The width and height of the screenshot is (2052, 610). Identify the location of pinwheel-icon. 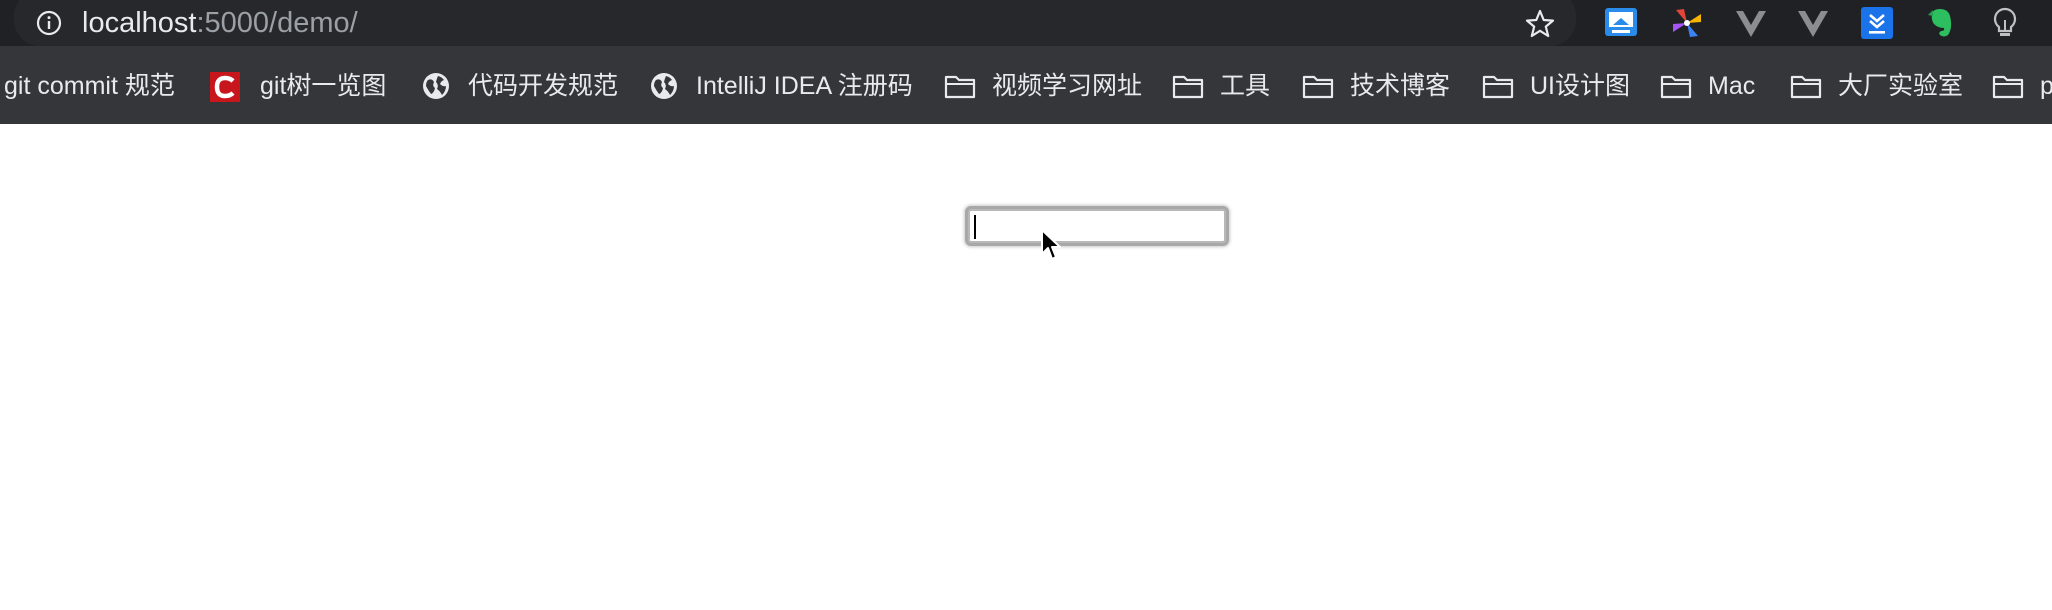
(1687, 23).